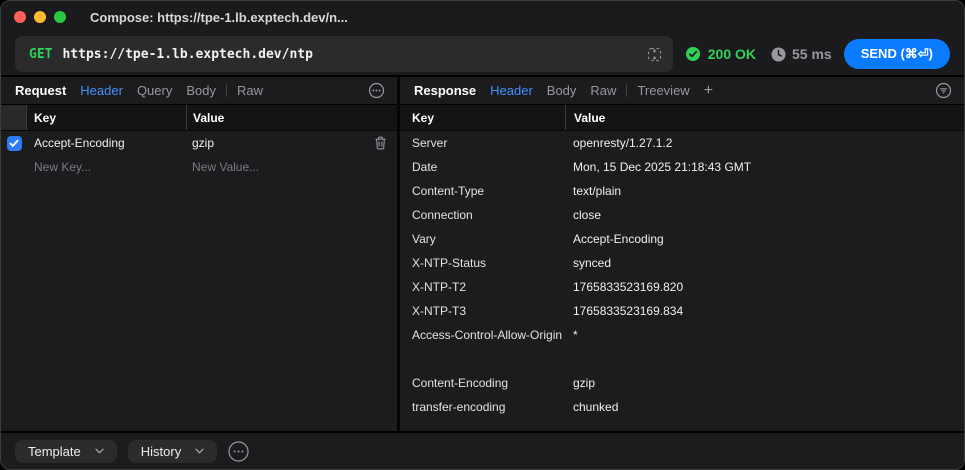  Describe the element at coordinates (385, 143) in the screenshot. I see `delete-header-icon` at that location.